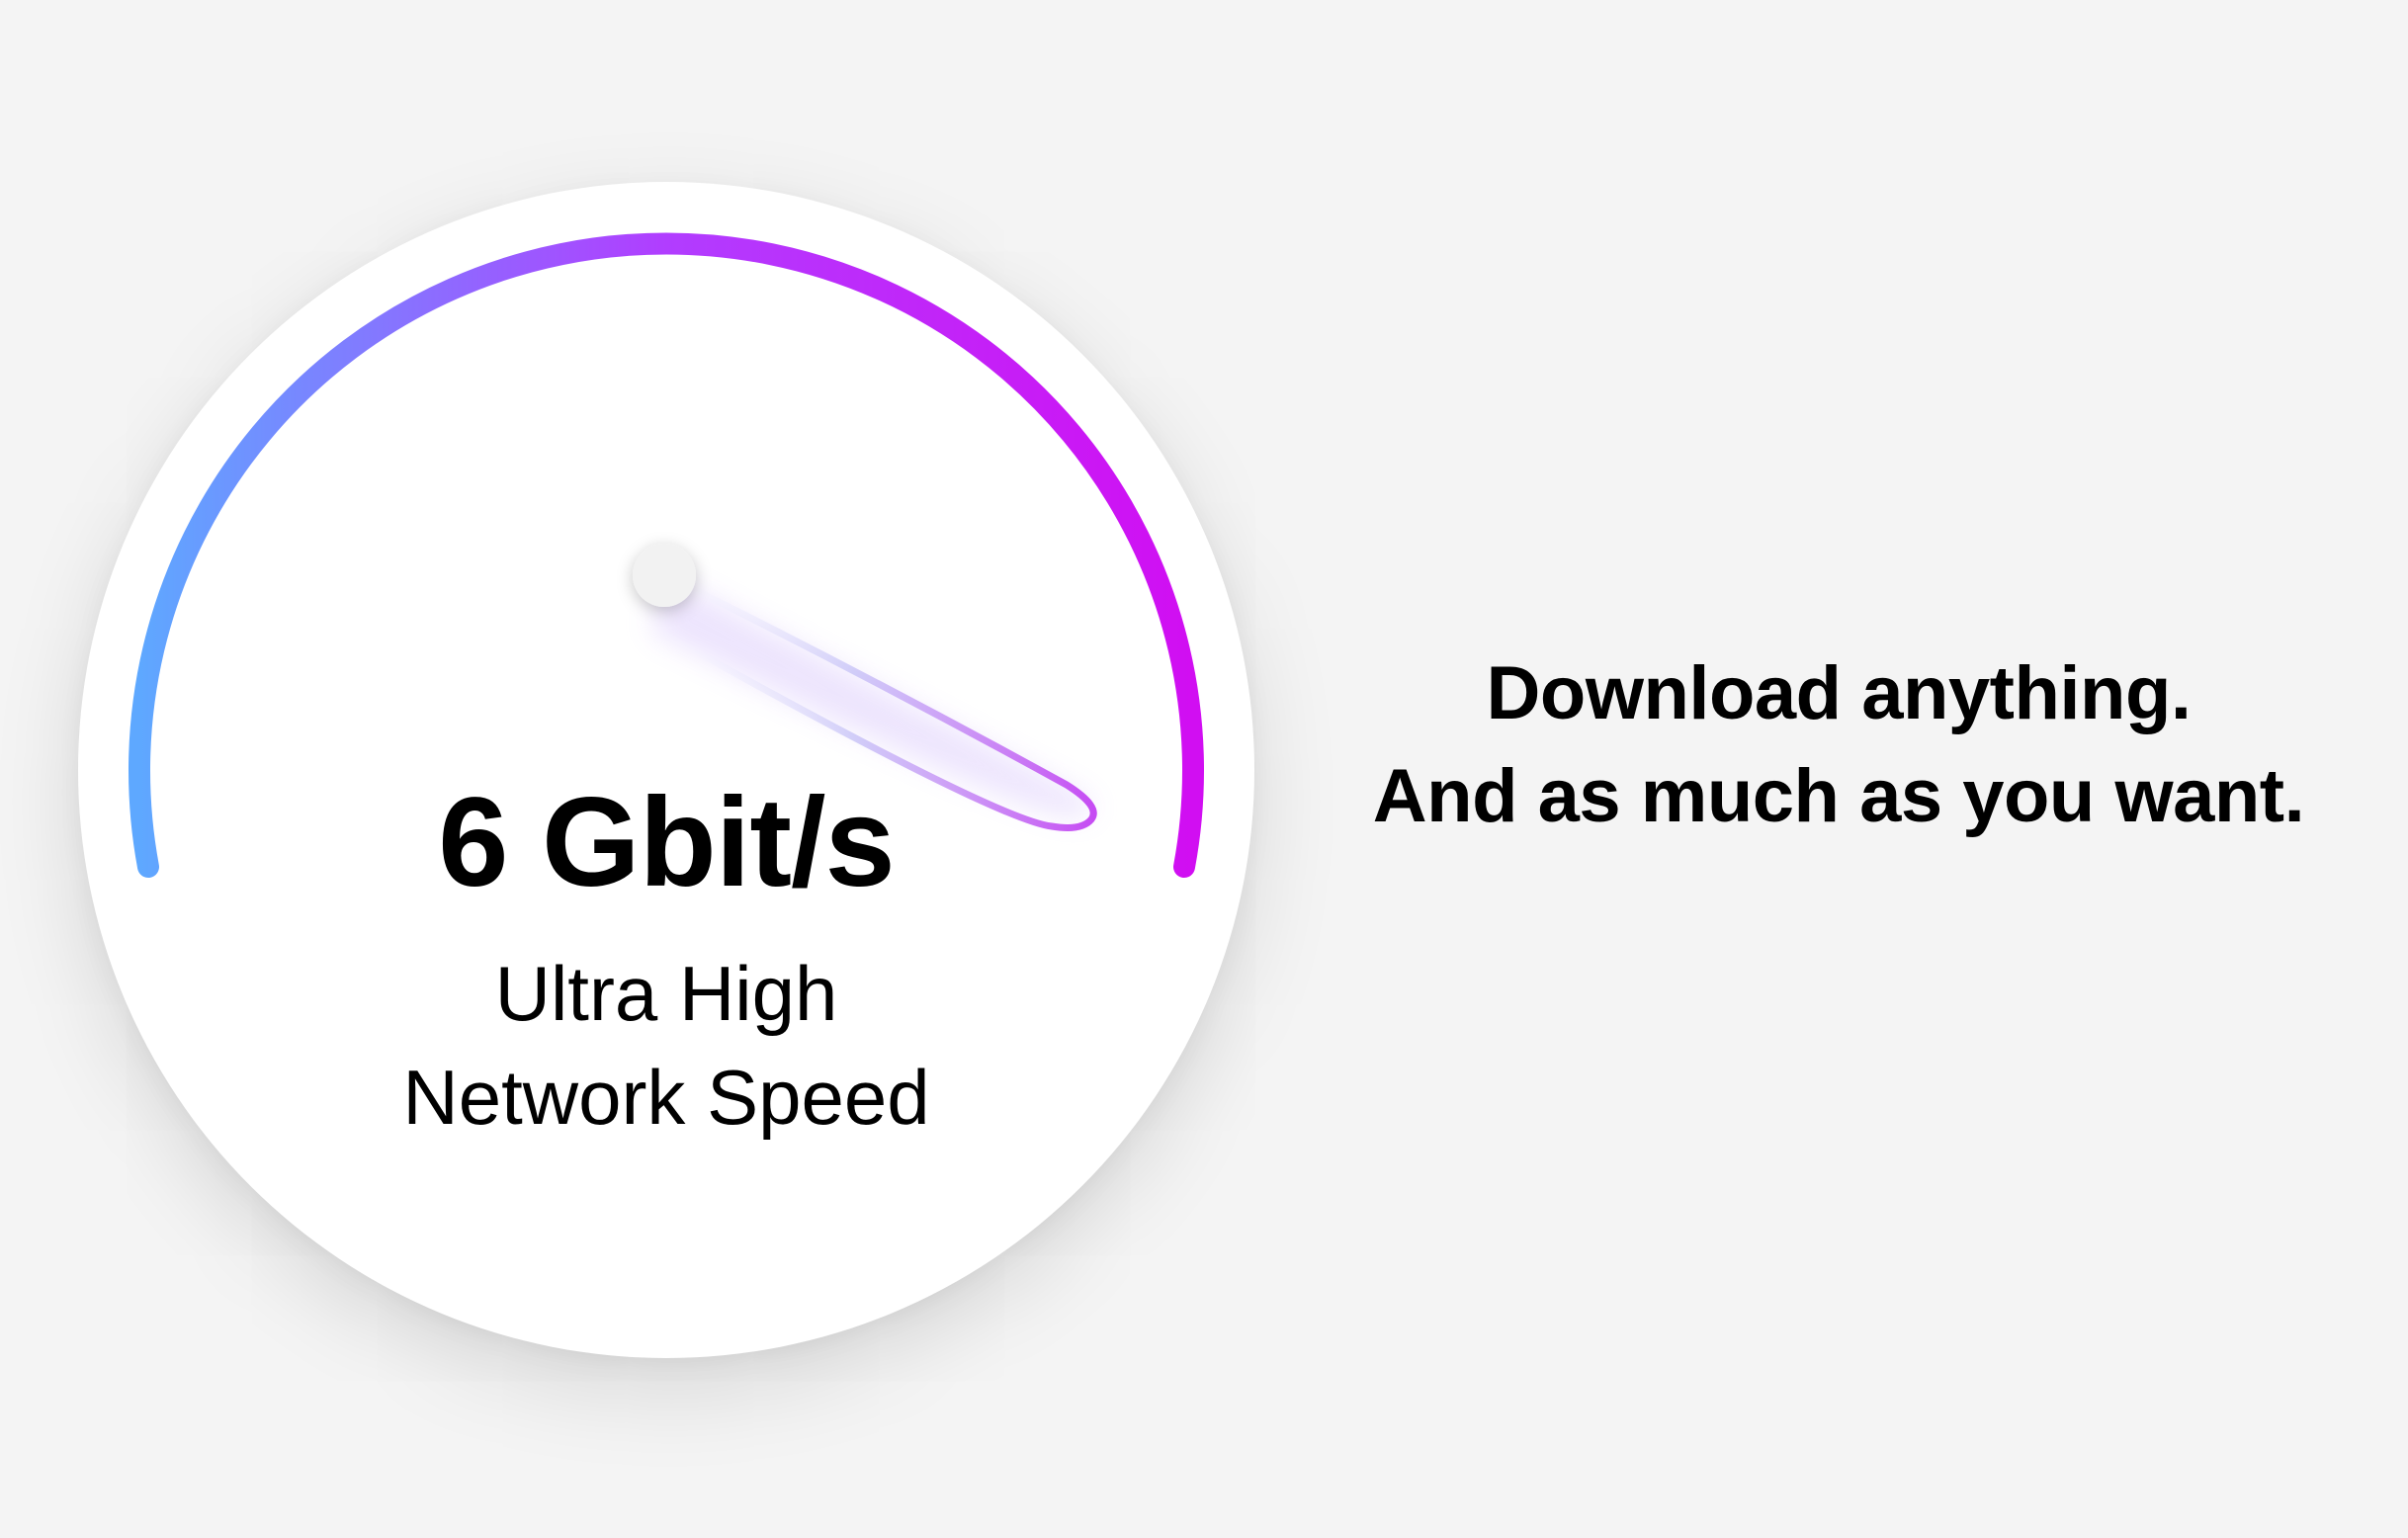  Describe the element at coordinates (1838, 796) in the screenshot. I see `tagline-line2: And as much as you want.` at that location.